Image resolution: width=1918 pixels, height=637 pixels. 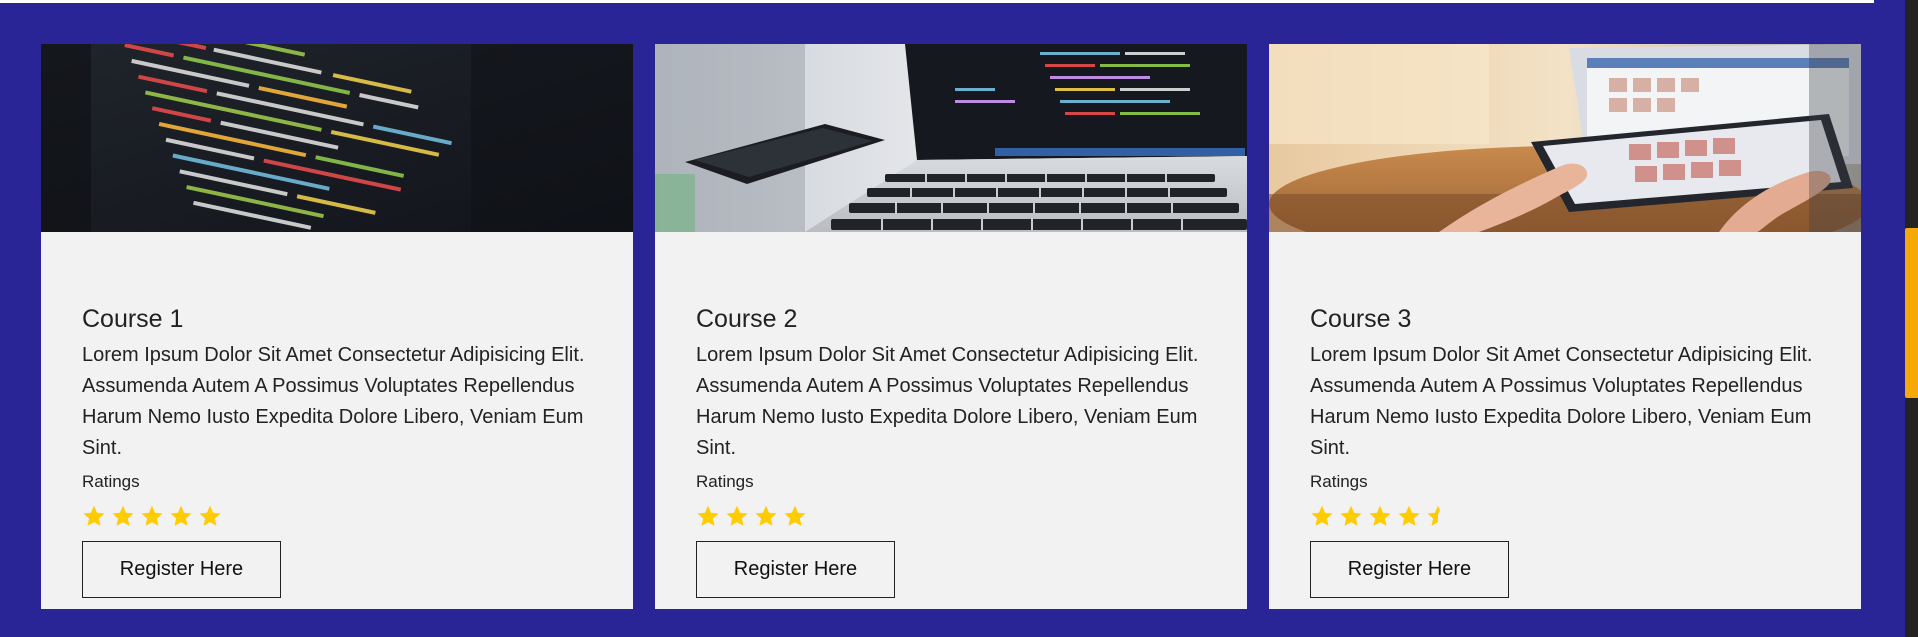 I want to click on course-1-title: Course 1, so click(x=133, y=319).